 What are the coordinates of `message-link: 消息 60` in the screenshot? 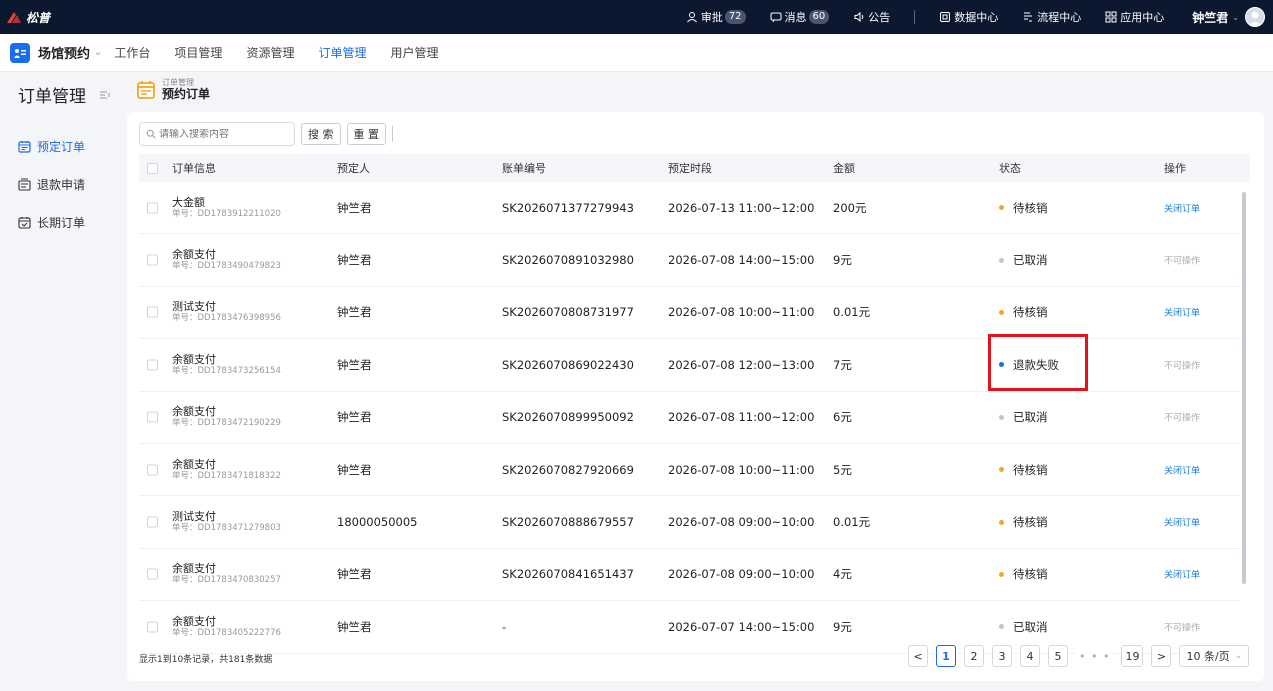 It's located at (800, 17).